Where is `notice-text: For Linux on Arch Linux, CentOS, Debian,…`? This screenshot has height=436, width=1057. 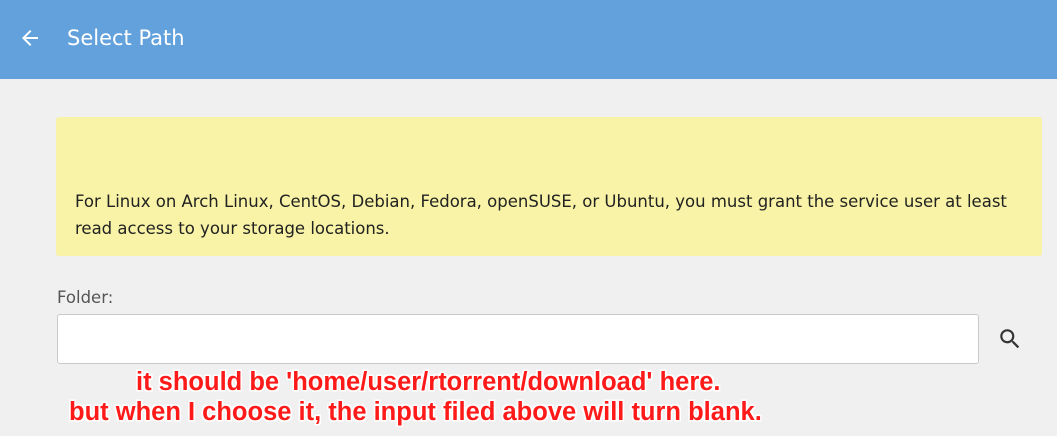 notice-text: For Linux on Arch Linux, CentOS, Debian,… is located at coordinates (541, 215).